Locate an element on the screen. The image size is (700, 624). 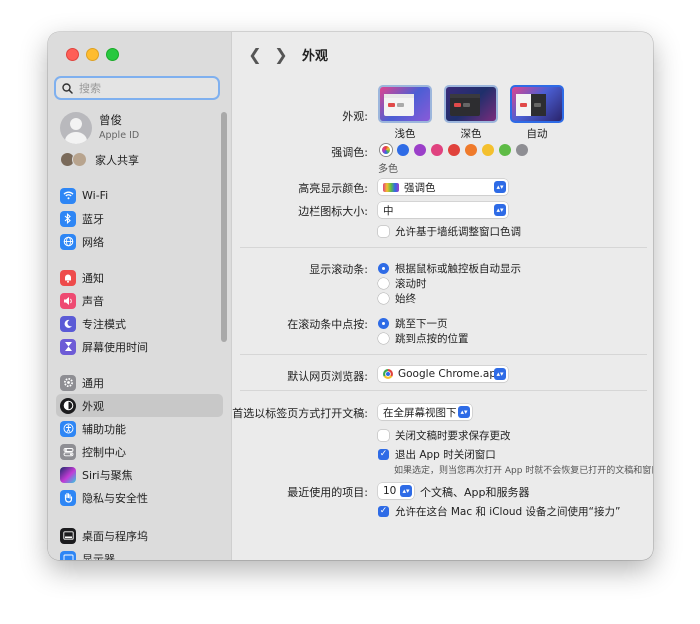
family-sharing: 家人共享 is located at coordinates (99, 160).